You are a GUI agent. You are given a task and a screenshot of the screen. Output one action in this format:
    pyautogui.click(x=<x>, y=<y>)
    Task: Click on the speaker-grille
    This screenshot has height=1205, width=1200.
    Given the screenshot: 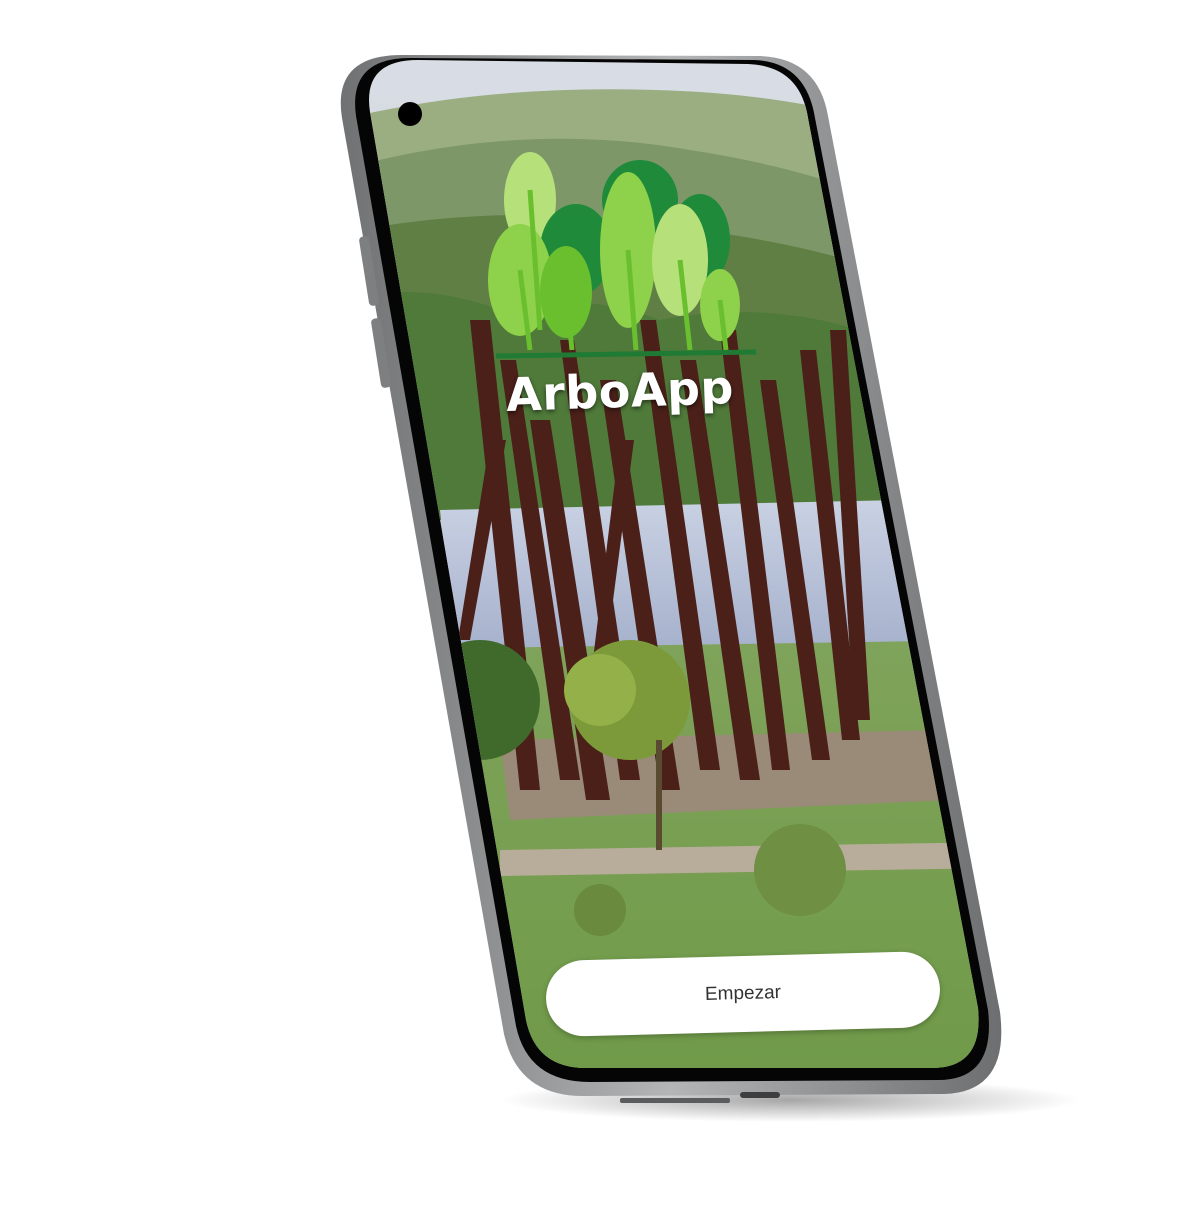 What is the action you would take?
    pyautogui.click(x=675, y=1100)
    